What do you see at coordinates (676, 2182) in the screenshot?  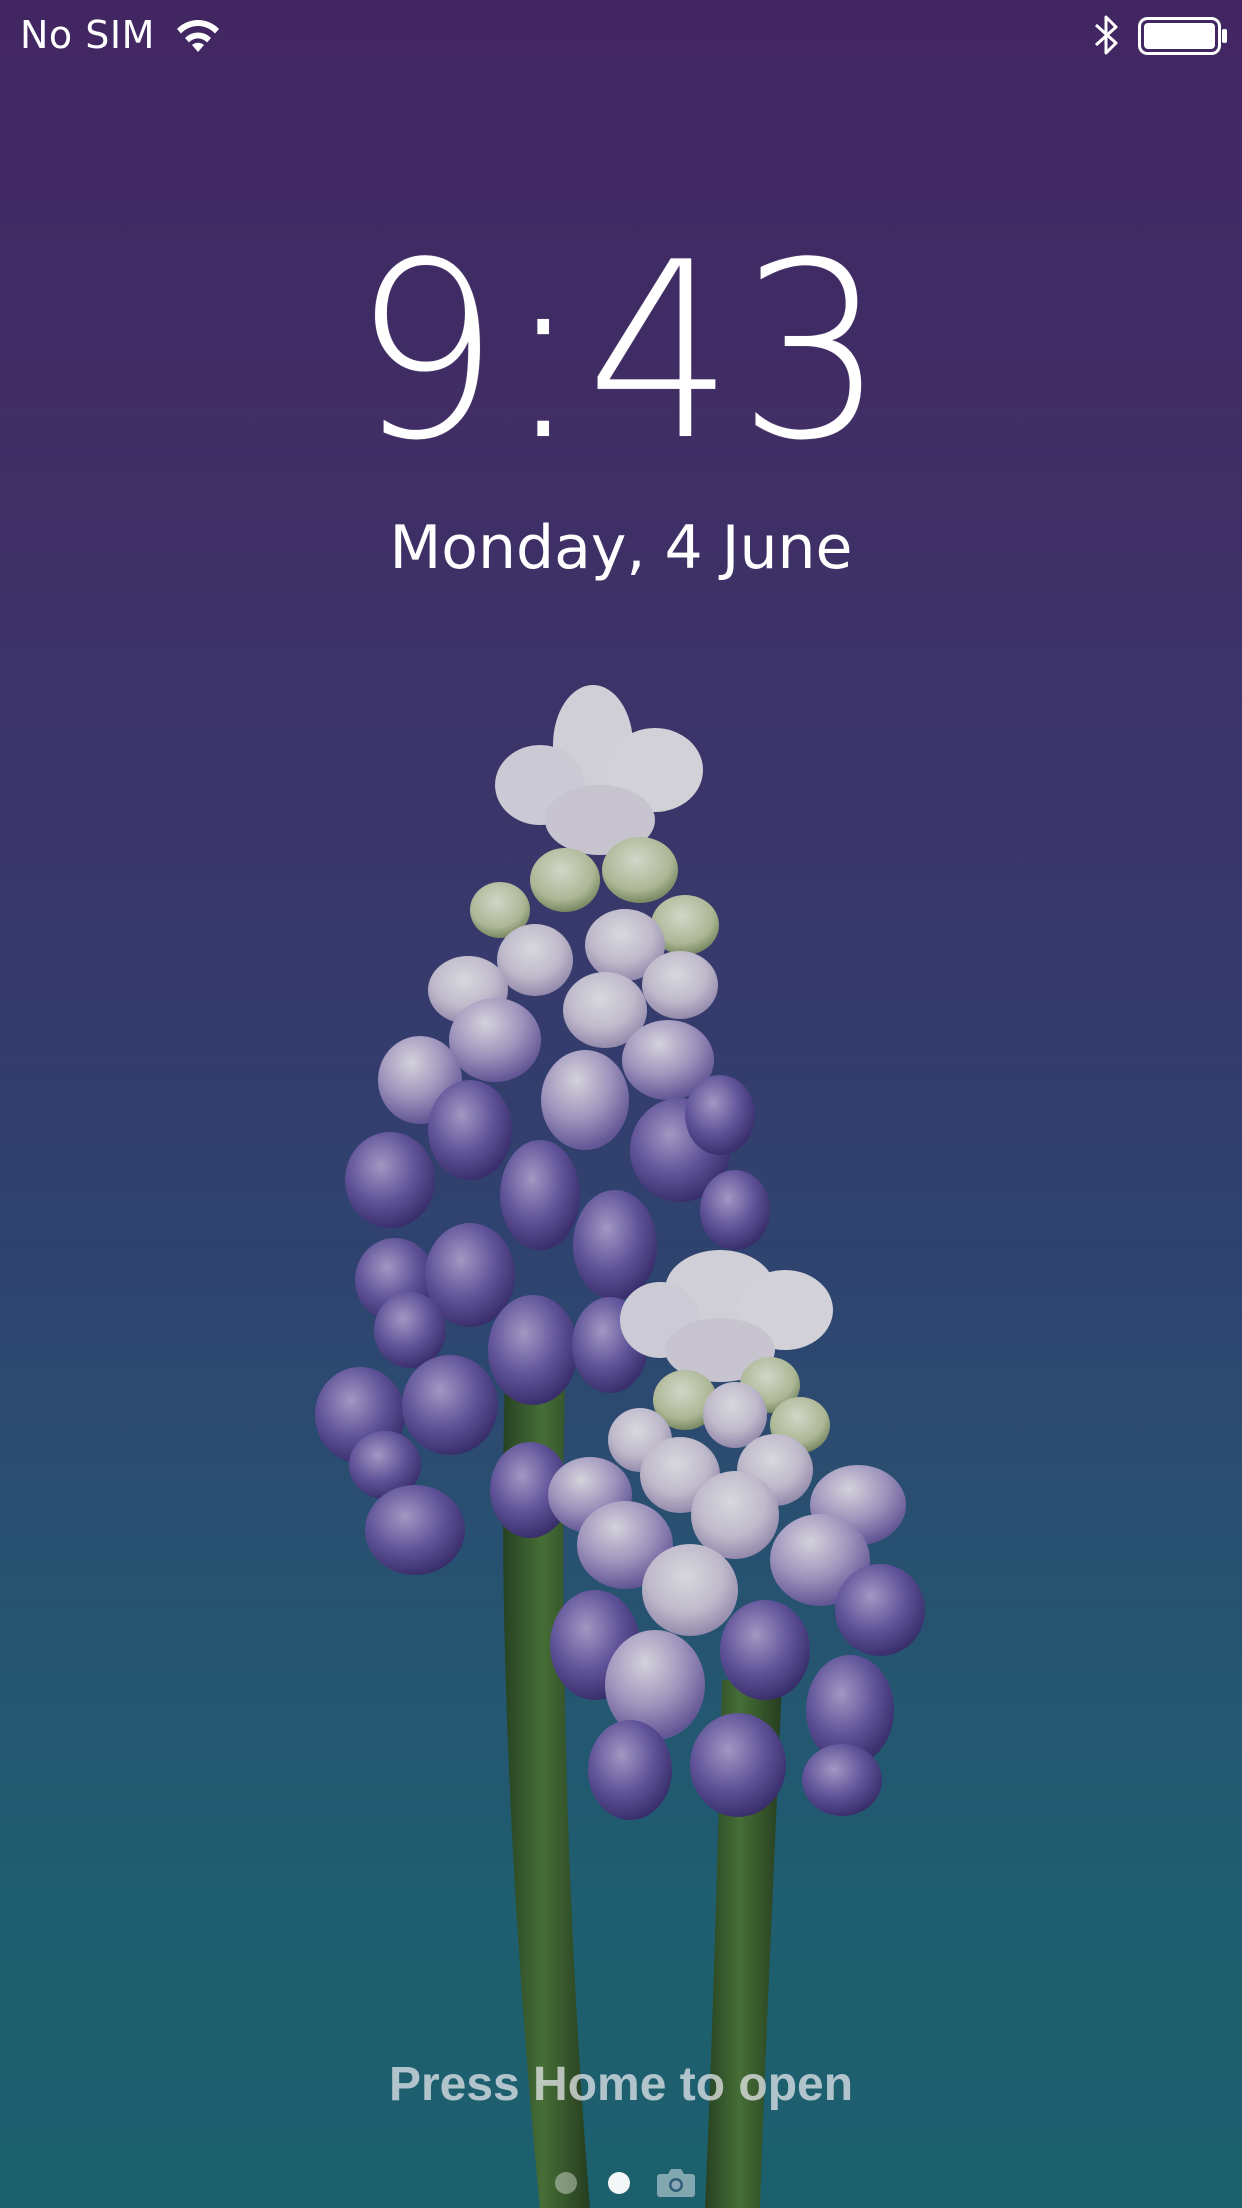 I see `camera-icon` at bounding box center [676, 2182].